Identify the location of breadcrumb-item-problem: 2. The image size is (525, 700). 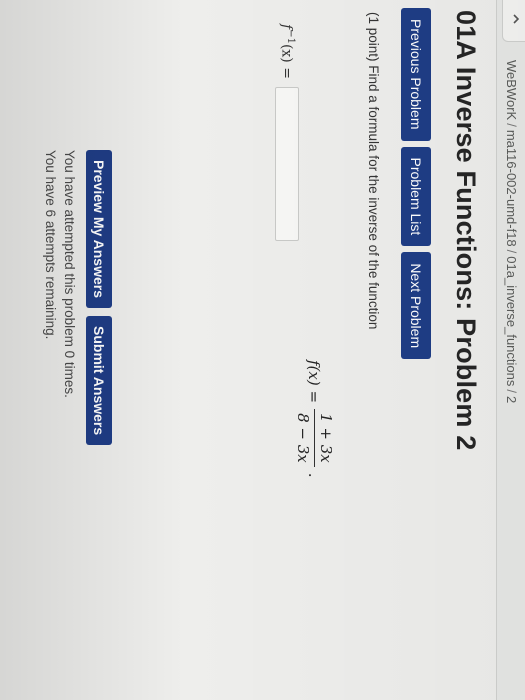
(511, 400).